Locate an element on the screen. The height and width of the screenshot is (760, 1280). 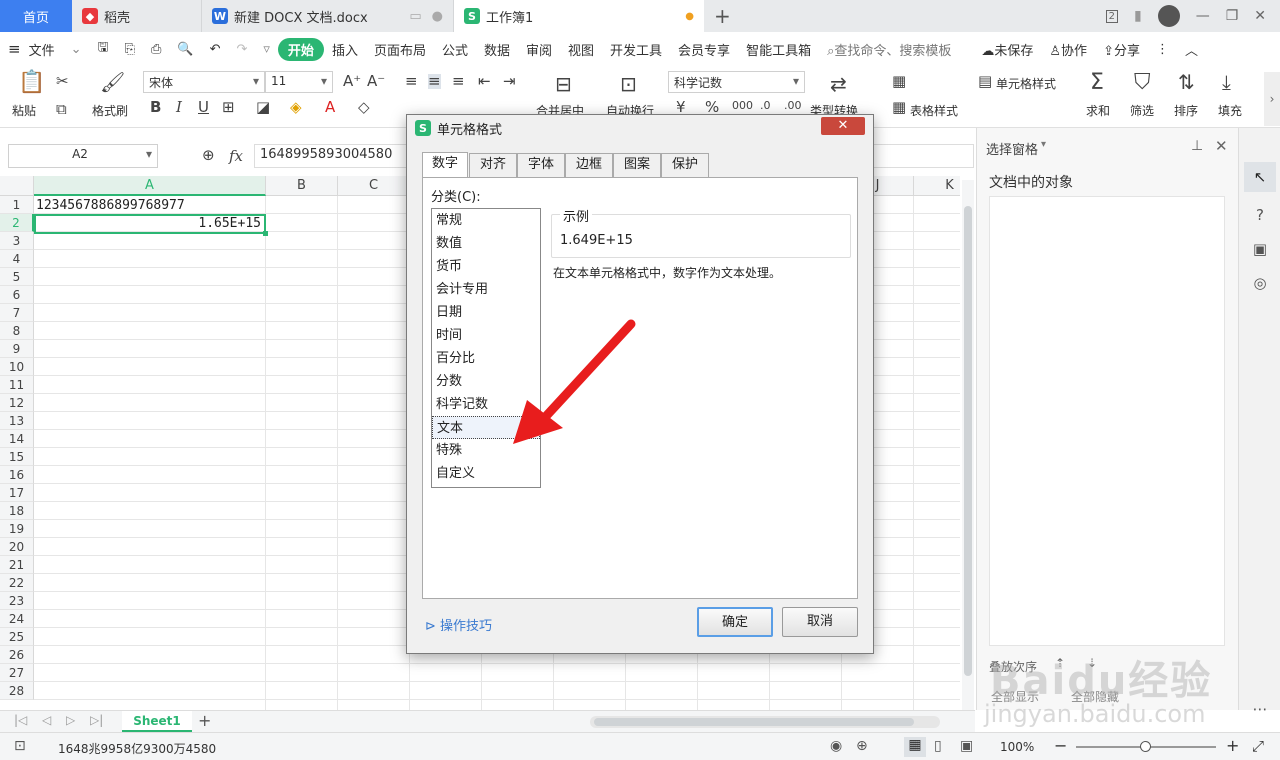
paste-button: 粘贴 is located at coordinates (24, 110).